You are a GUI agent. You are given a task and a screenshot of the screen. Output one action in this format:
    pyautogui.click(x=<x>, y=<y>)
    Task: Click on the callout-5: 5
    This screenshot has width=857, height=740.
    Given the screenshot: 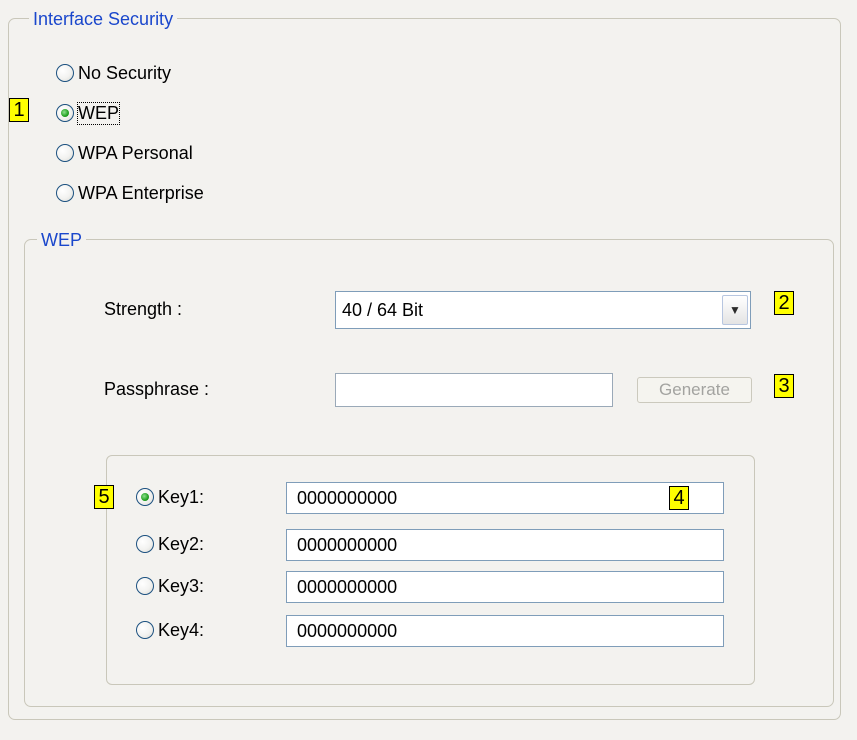 What is the action you would take?
    pyautogui.click(x=104, y=497)
    